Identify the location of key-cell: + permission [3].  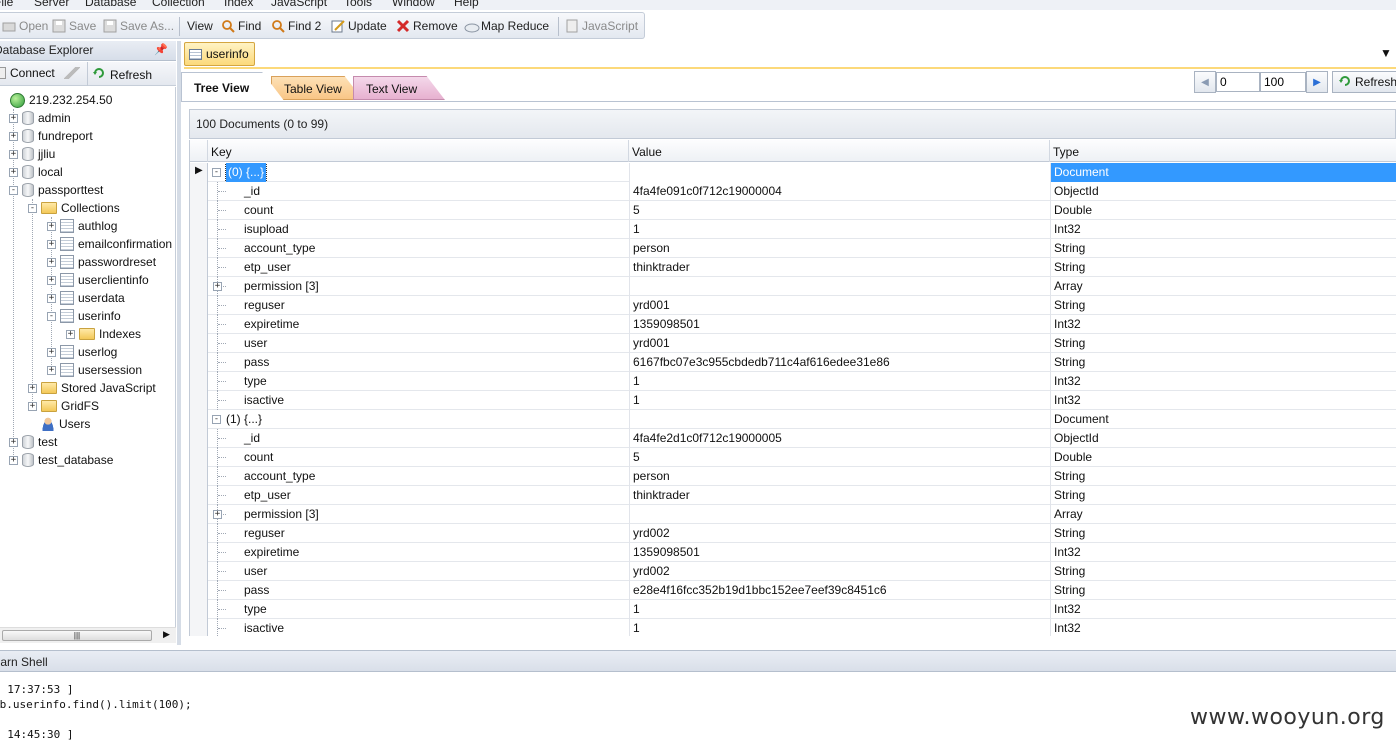
(418, 514).